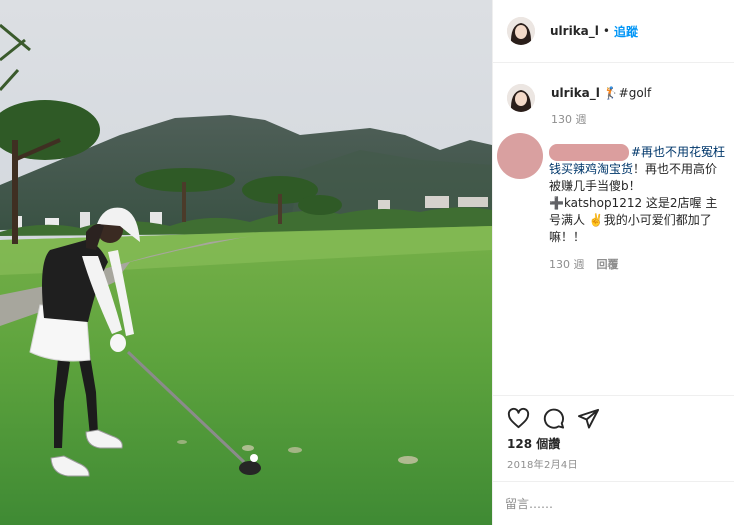 This screenshot has height=525, width=734. I want to click on caption-avatar, so click(521, 98).